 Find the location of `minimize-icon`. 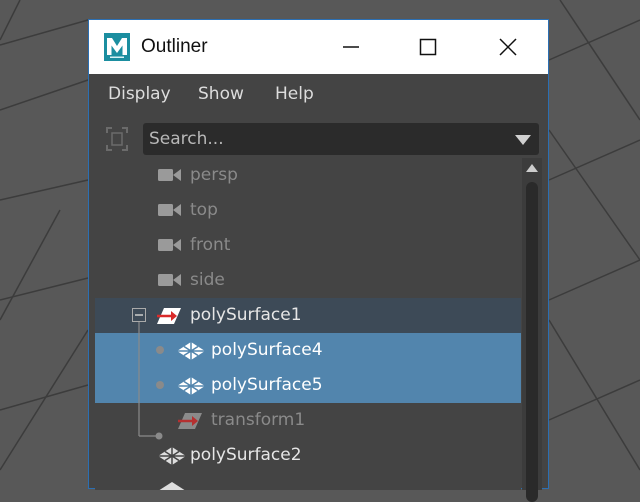

minimize-icon is located at coordinates (351, 47).